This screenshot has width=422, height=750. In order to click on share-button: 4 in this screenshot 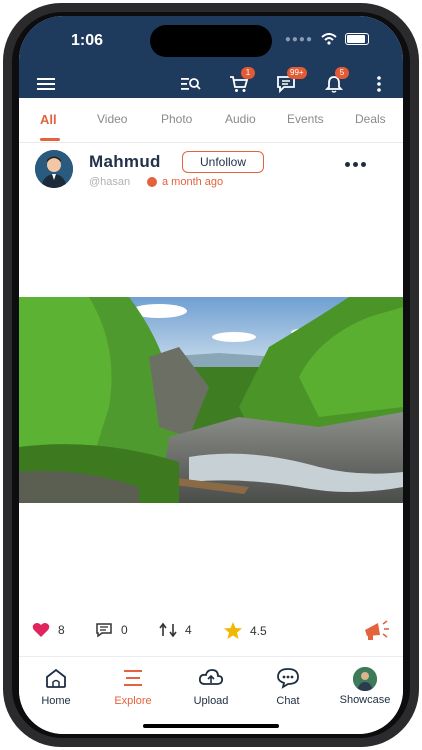, I will do `click(175, 630)`.